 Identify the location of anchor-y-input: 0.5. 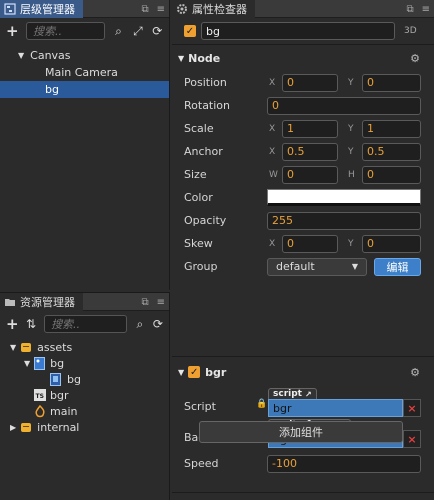
(391, 151).